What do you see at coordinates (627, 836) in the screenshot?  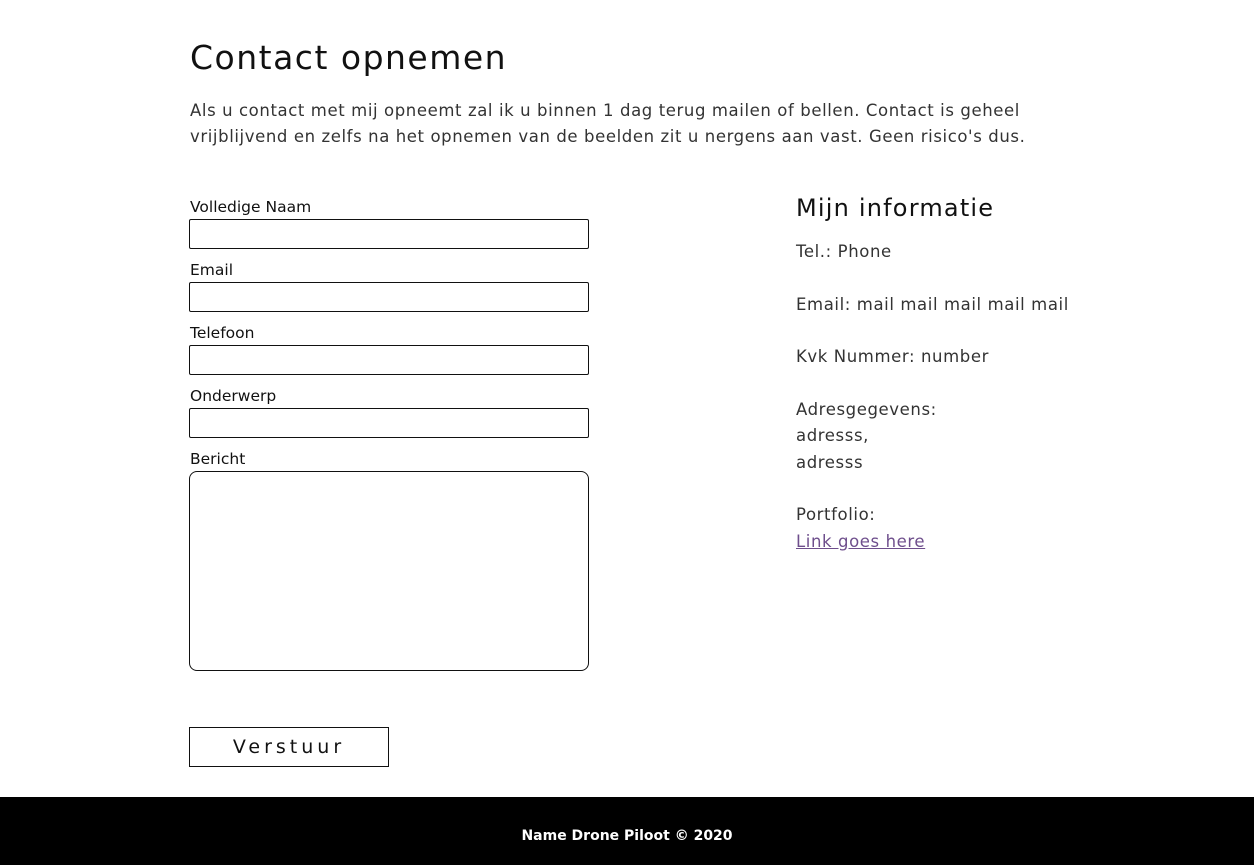 I see `footer-copyright: Name Drone Piloot © 2020` at bounding box center [627, 836].